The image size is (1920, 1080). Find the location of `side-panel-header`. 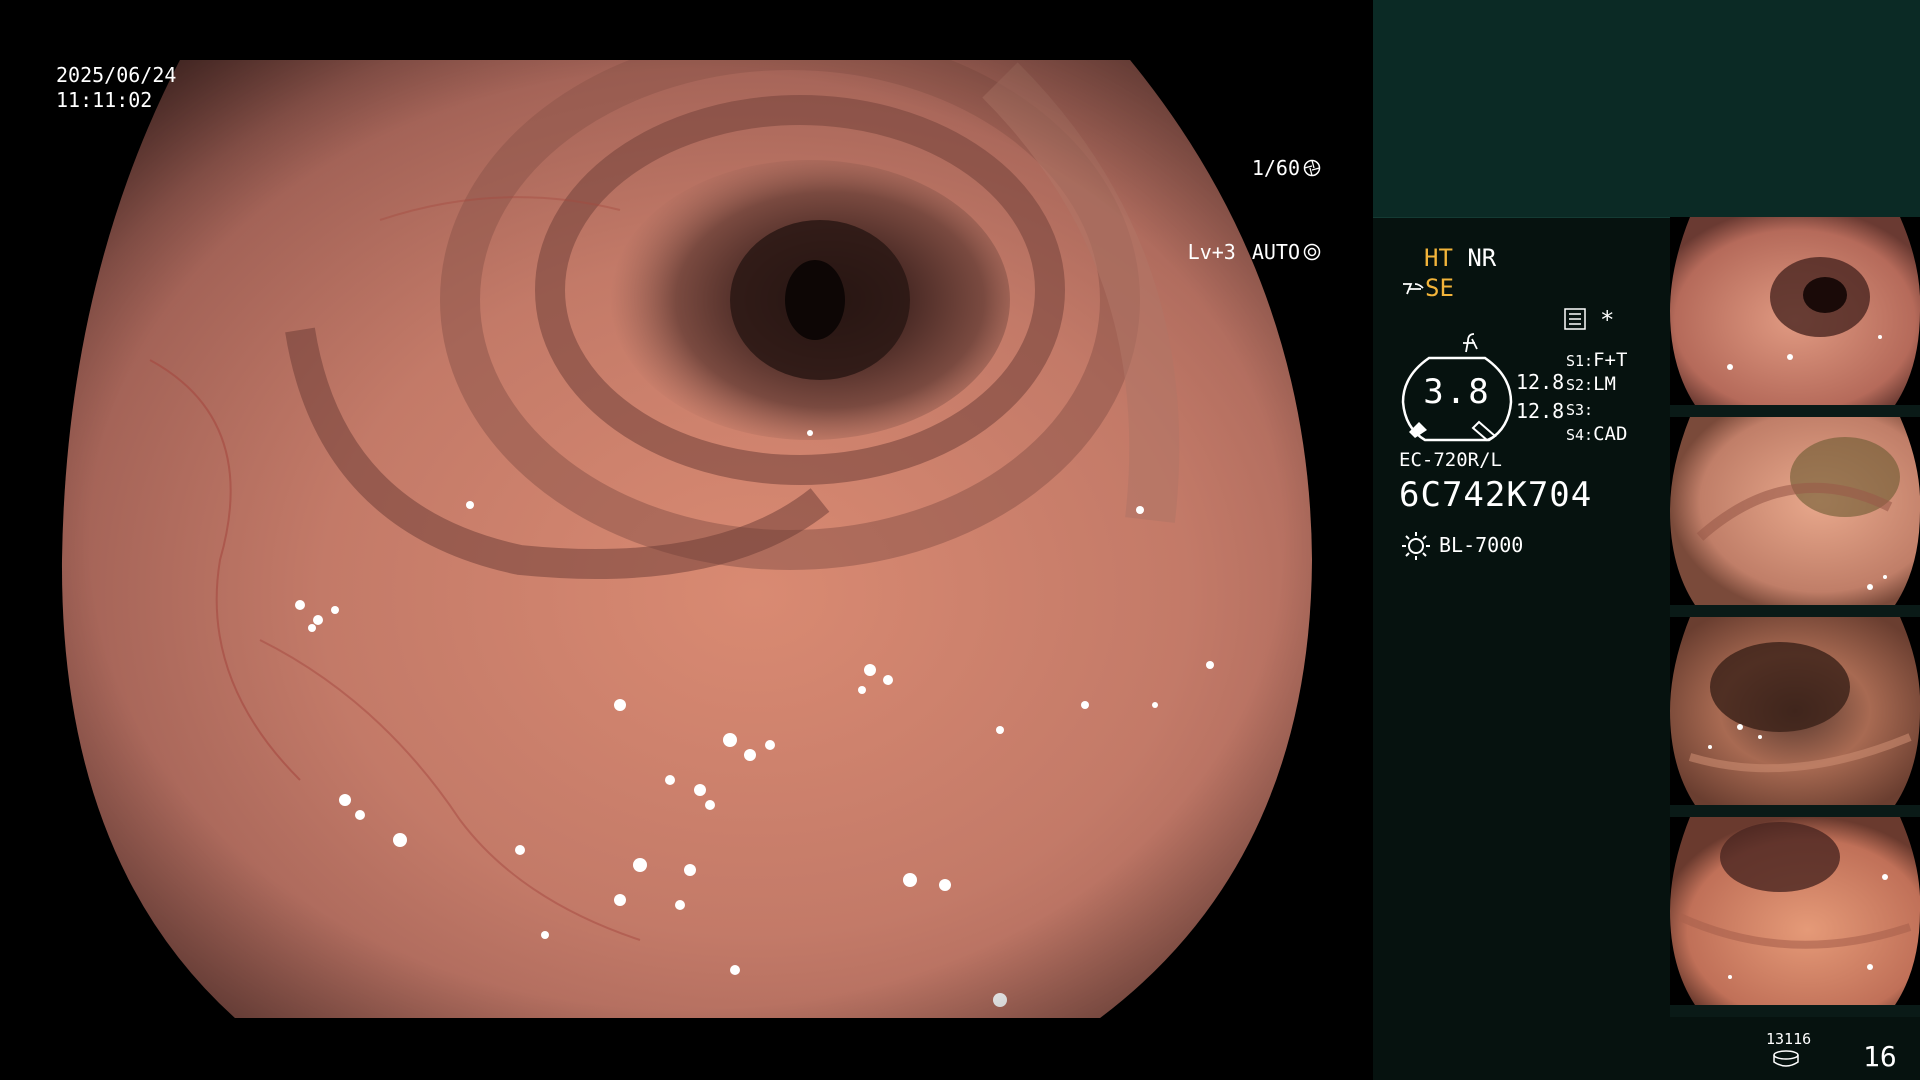

side-panel-header is located at coordinates (1646, 109).